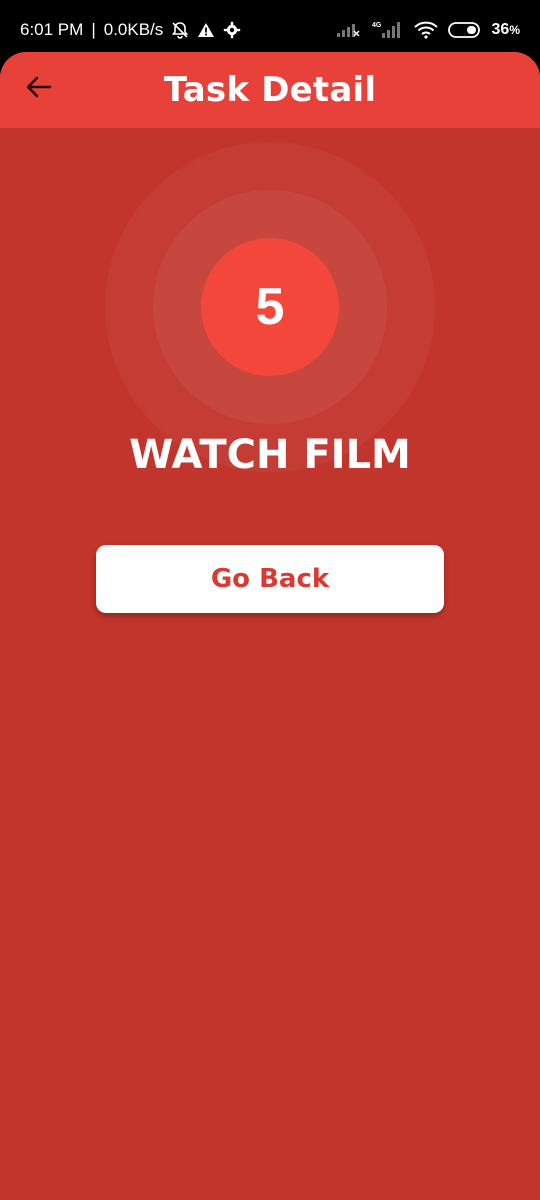 The width and height of the screenshot is (540, 1200). Describe the element at coordinates (52, 29) in the screenshot. I see `status-time: 6:01 PM` at that location.